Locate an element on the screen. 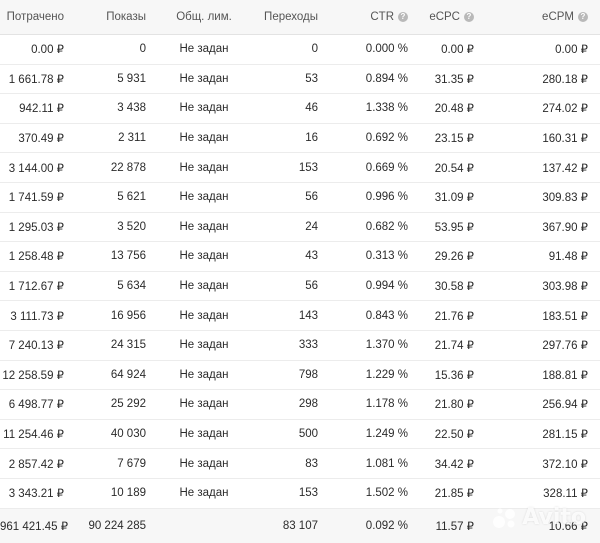  cell-clicks: 24 is located at coordinates (283, 227).